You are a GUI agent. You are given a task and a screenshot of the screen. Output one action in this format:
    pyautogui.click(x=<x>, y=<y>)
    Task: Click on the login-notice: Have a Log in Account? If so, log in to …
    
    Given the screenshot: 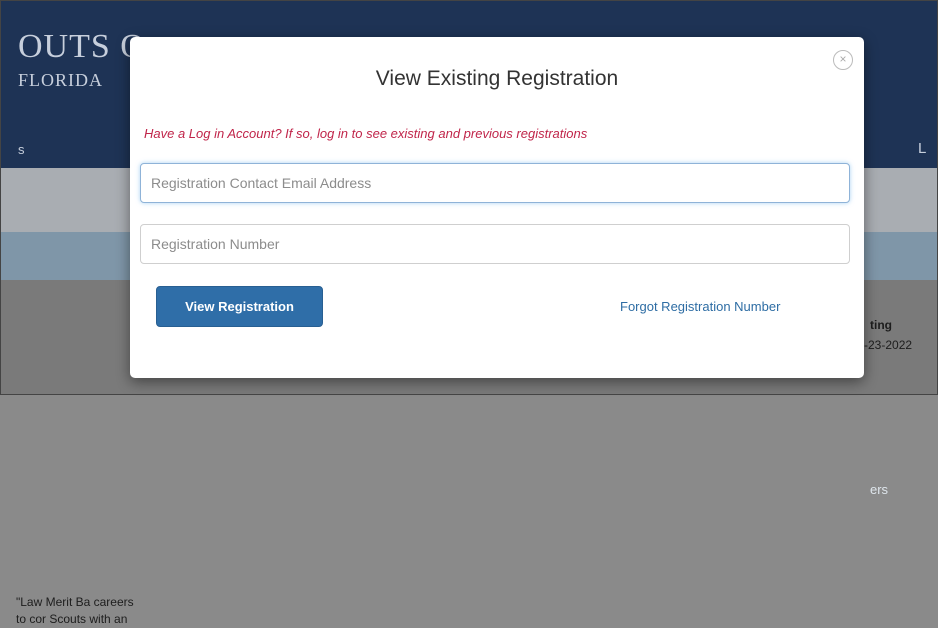 What is the action you would take?
    pyautogui.click(x=366, y=133)
    